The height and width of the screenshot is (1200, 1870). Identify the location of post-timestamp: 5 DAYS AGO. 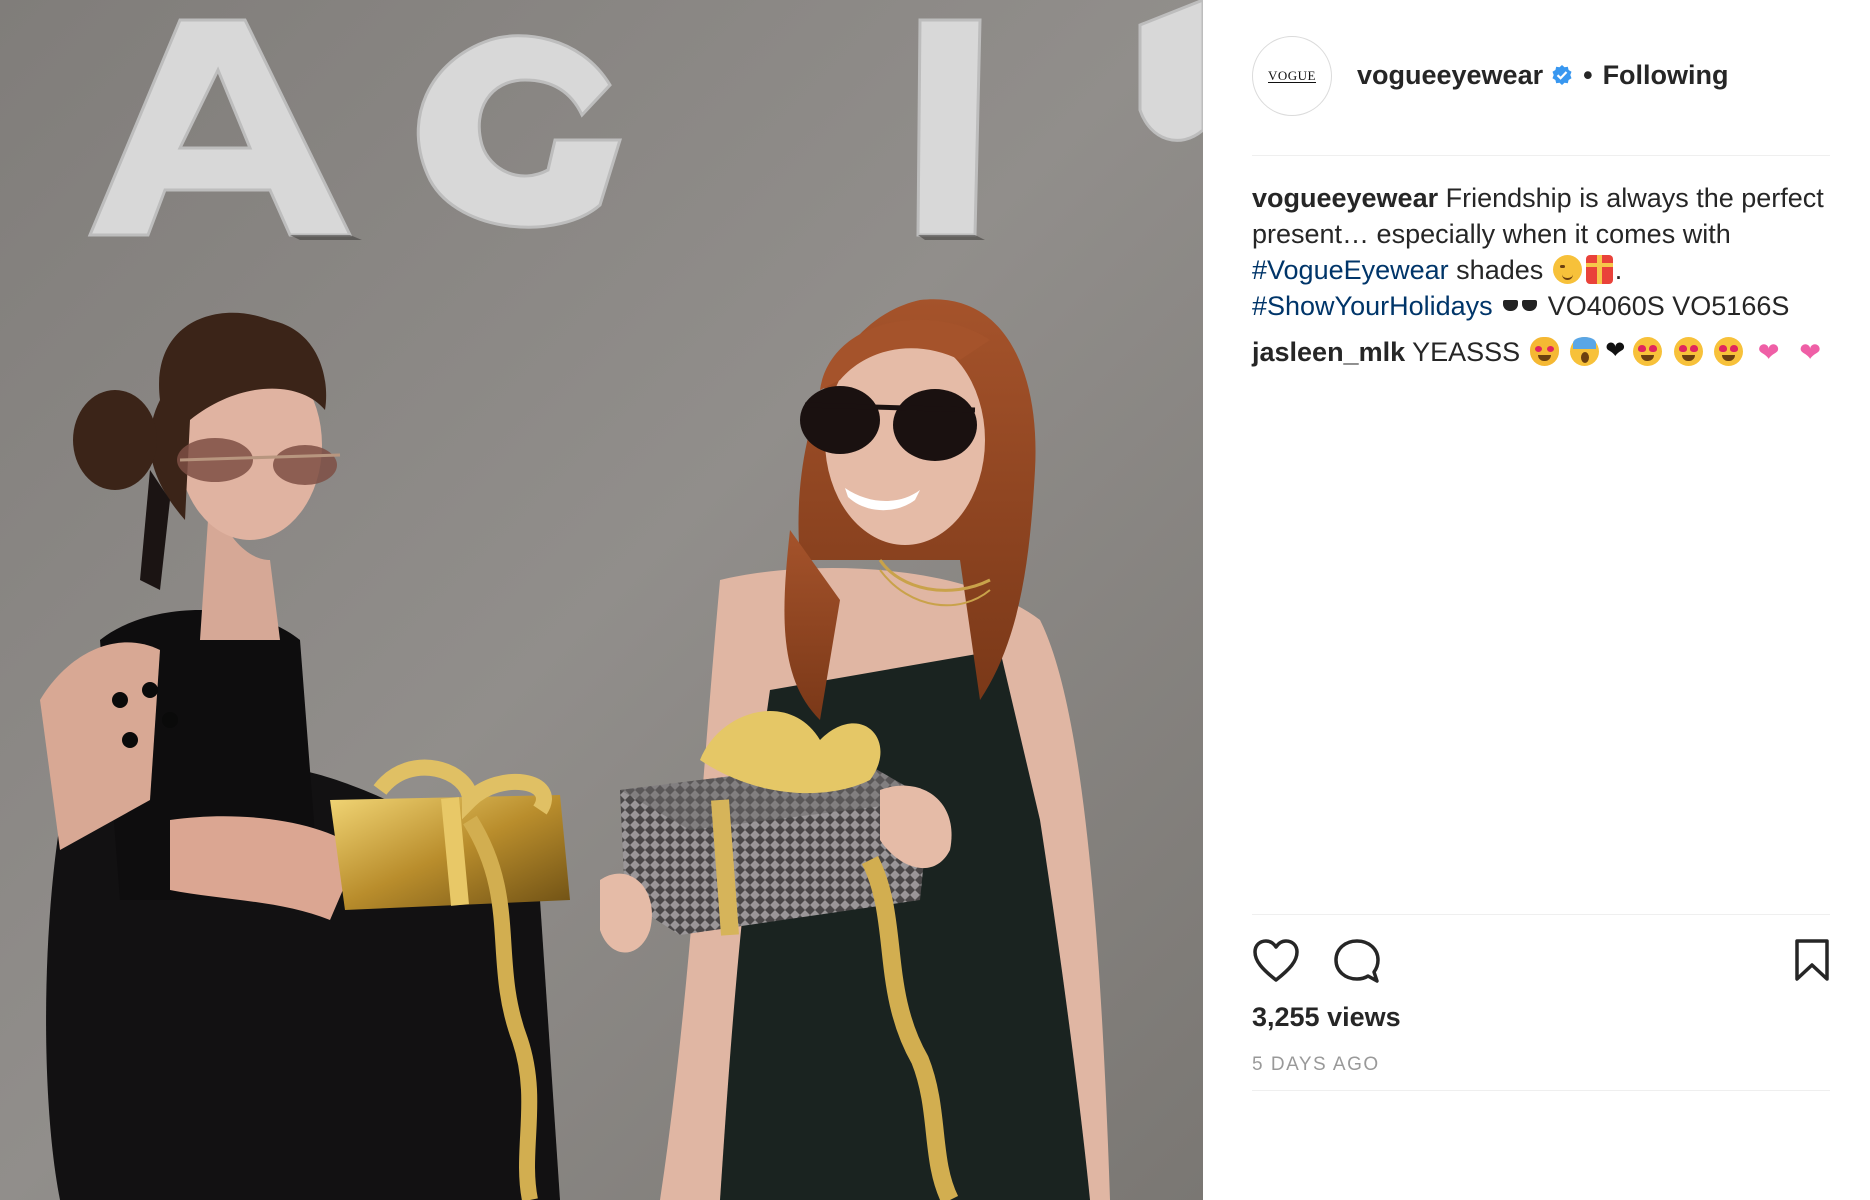
(1316, 1065).